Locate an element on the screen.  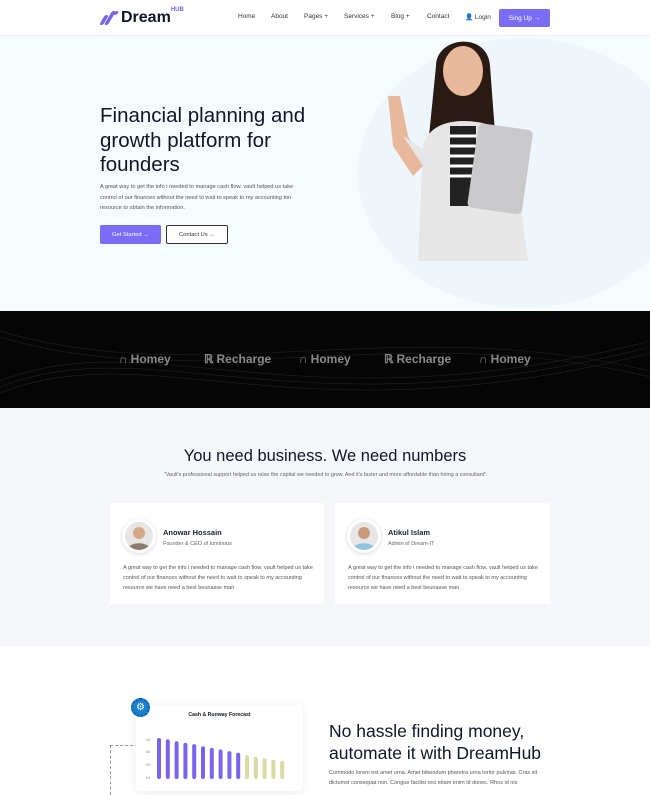
y-tick-label: 01 is located at coordinates (148, 777).